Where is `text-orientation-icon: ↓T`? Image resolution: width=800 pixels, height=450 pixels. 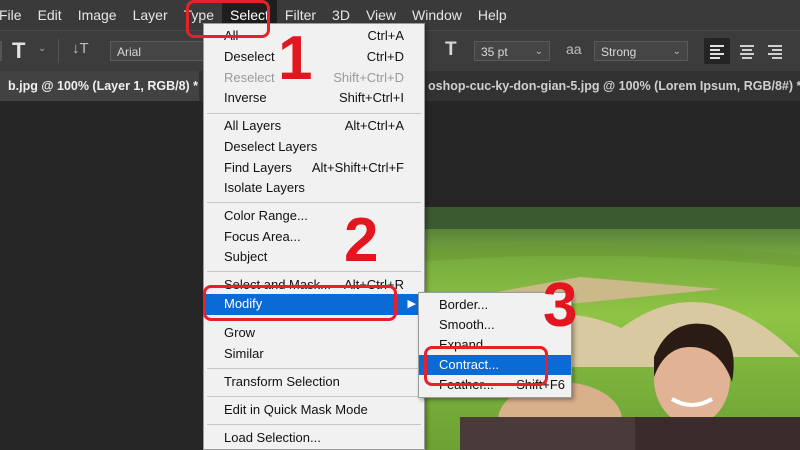
text-orientation-icon: ↓T is located at coordinates (80, 48).